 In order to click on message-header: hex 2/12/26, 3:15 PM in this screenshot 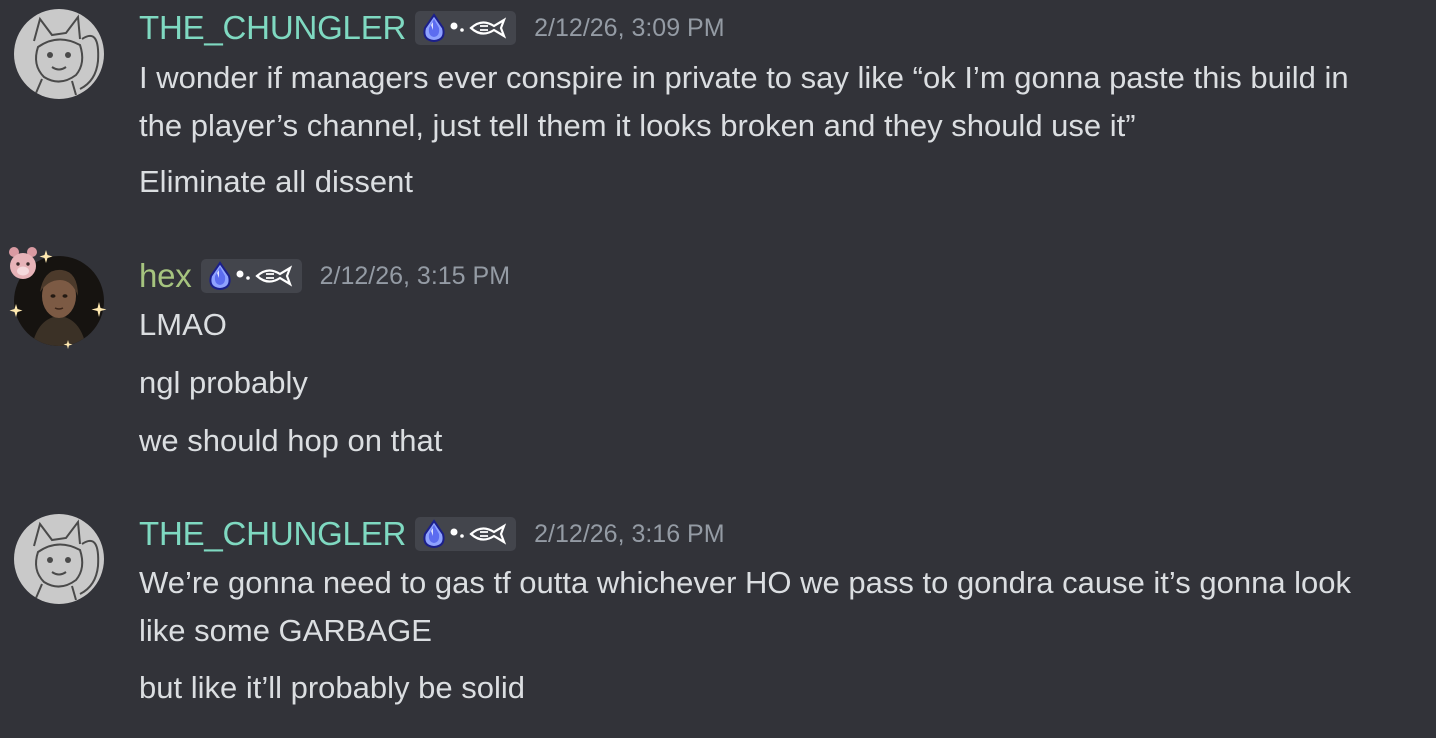, I will do `click(324, 276)`.